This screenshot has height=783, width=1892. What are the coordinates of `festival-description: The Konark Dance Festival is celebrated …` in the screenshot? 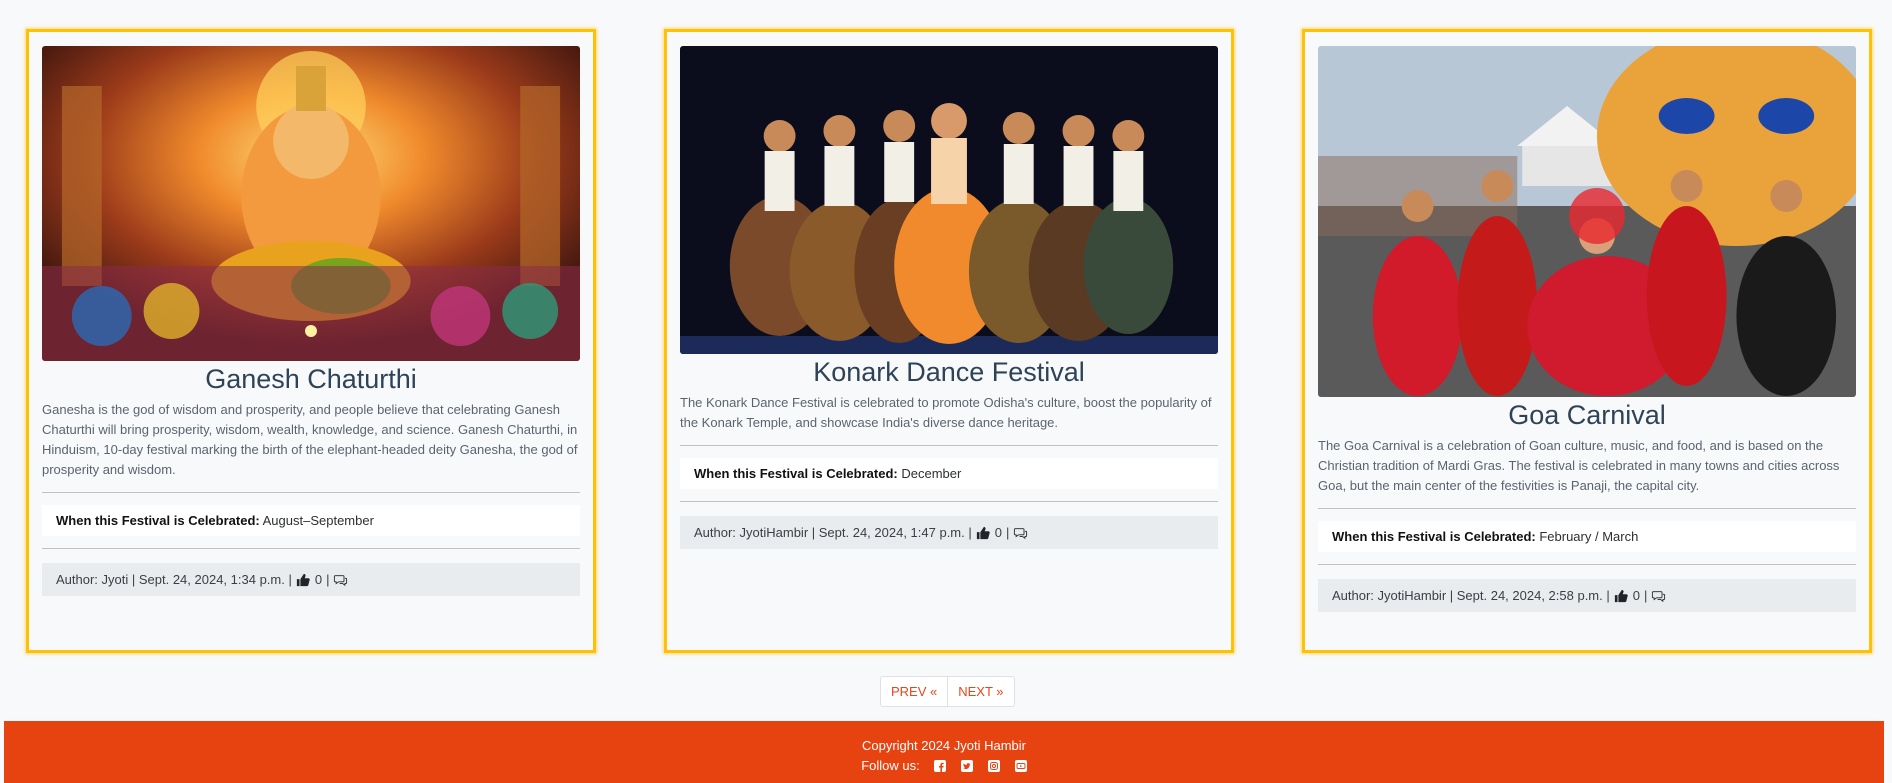 It's located at (949, 419).